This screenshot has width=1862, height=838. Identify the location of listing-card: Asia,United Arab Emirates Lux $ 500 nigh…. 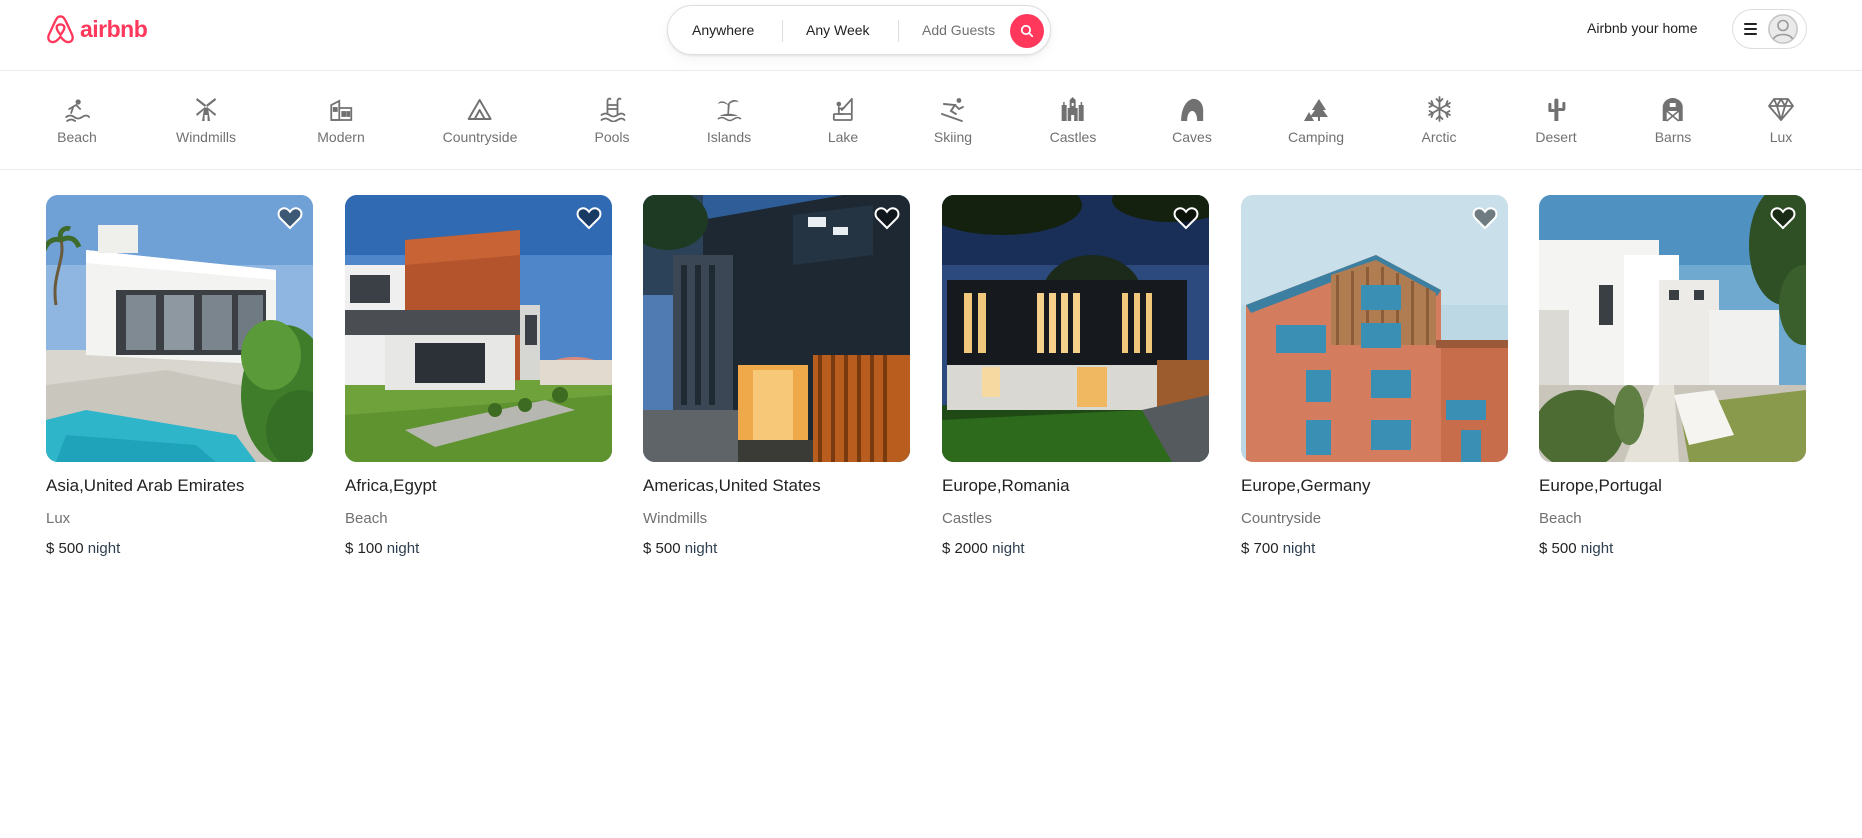
(179, 376).